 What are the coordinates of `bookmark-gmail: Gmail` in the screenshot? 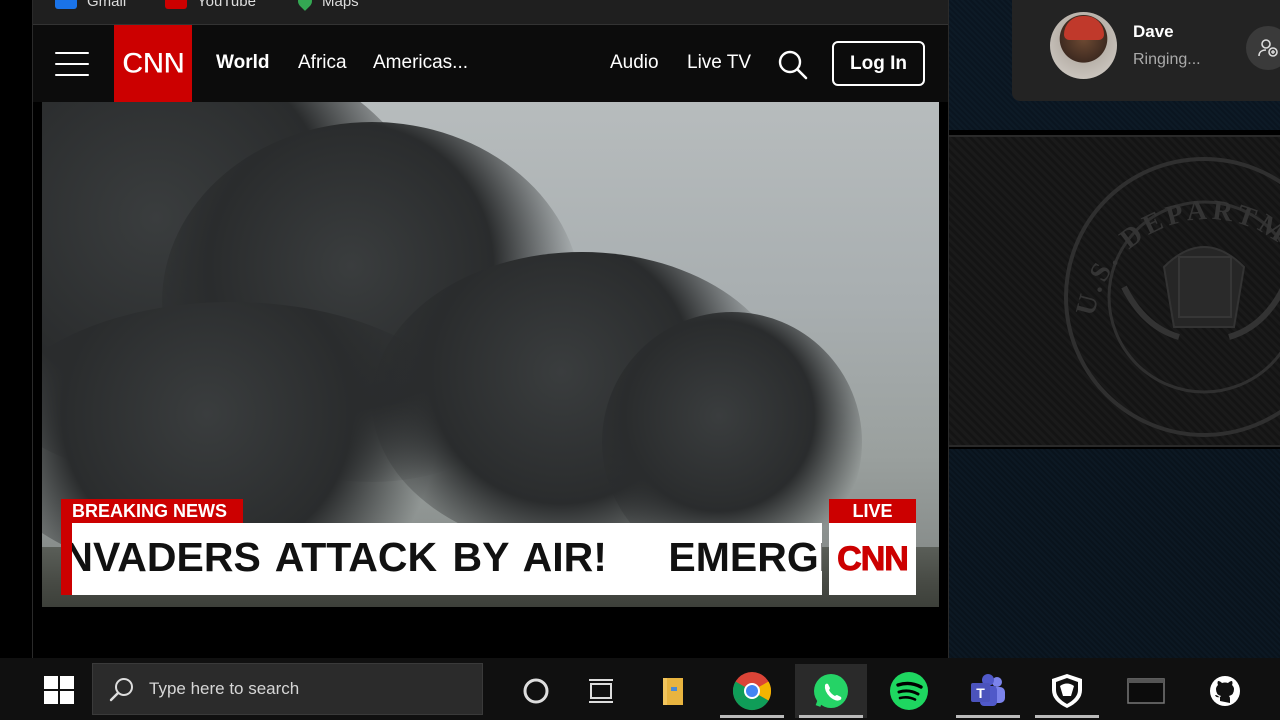 It's located at (90, 5).